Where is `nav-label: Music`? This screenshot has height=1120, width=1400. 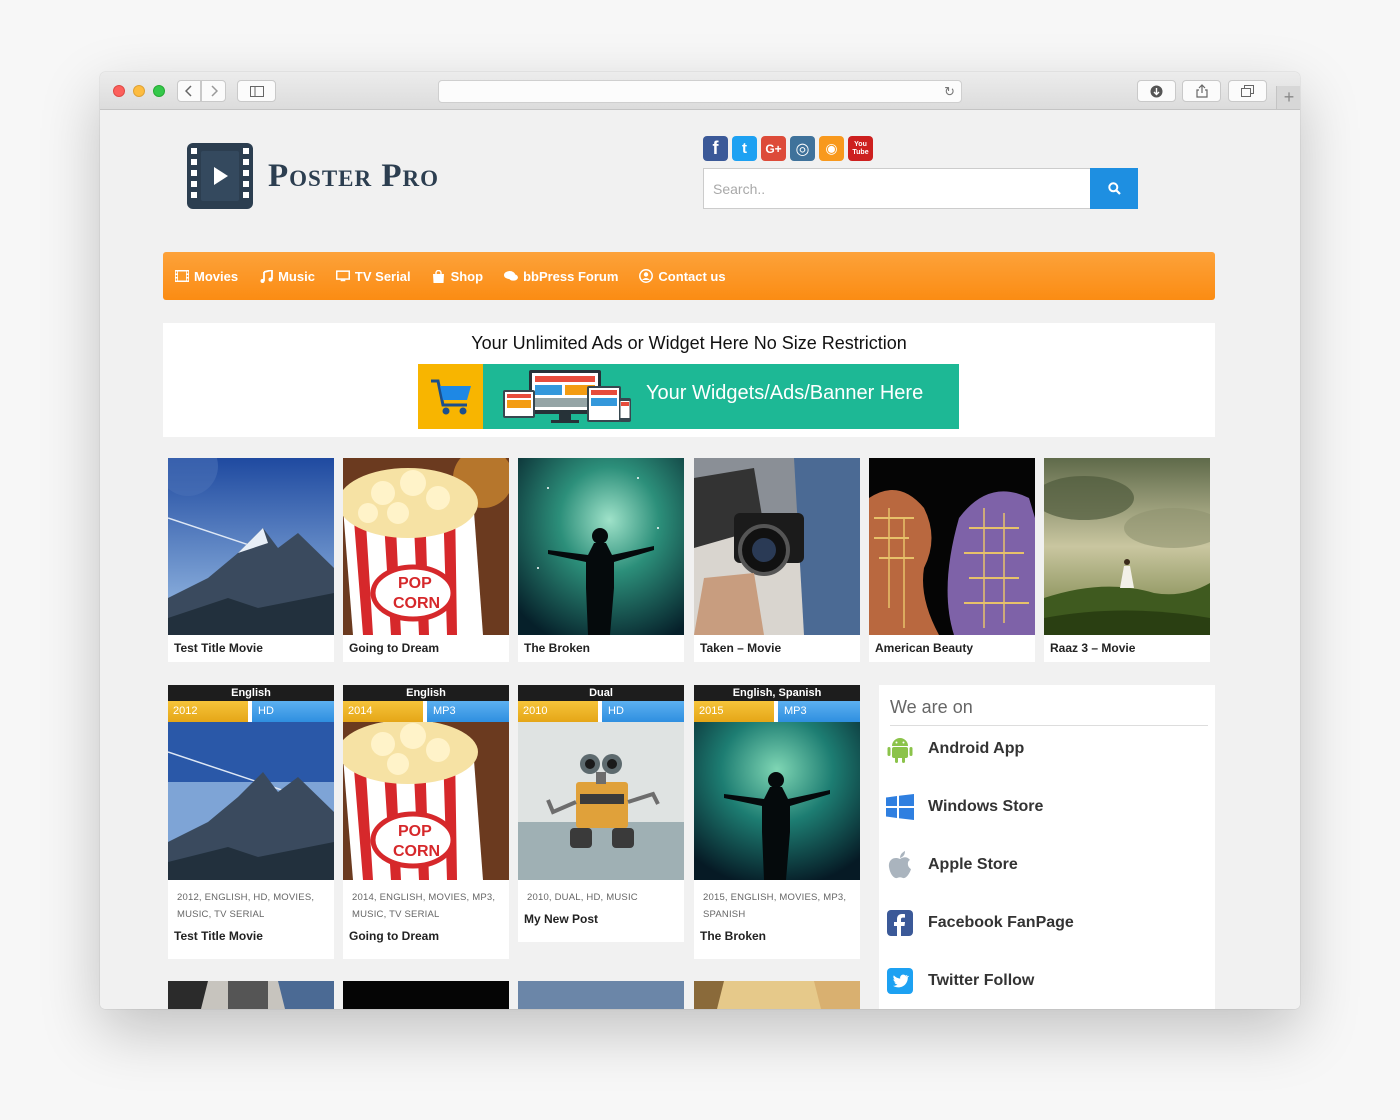
nav-label: Music is located at coordinates (296, 276).